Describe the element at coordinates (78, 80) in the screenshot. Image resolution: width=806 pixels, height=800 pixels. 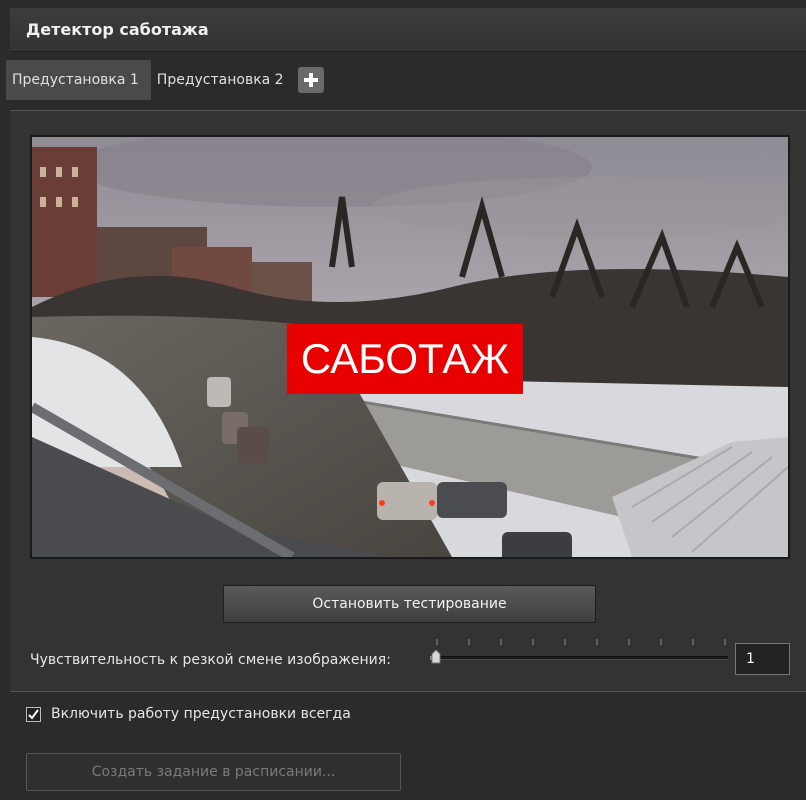
I see `tab-preset-1: Предустановка 1` at that location.